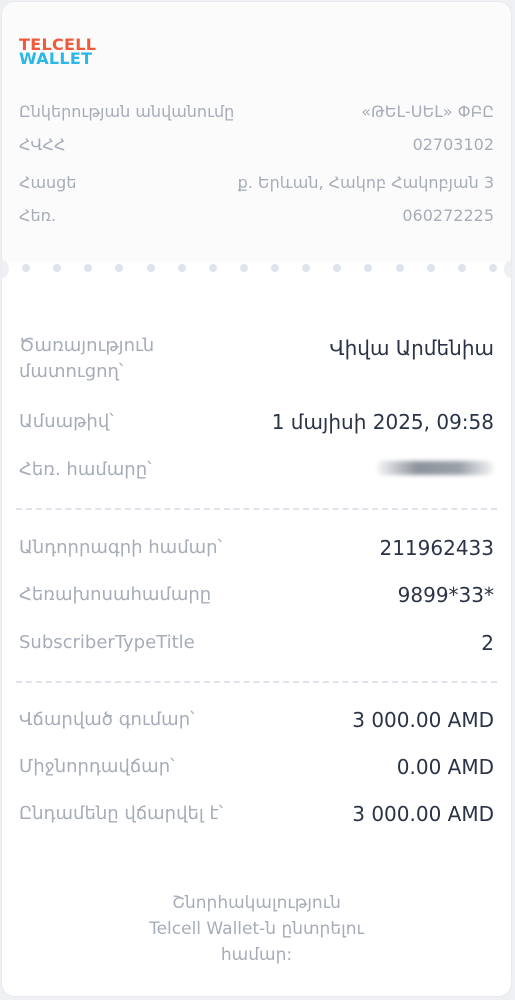  What do you see at coordinates (256, 903) in the screenshot?
I see `thank-you-line-1: Շնորհակալություն` at bounding box center [256, 903].